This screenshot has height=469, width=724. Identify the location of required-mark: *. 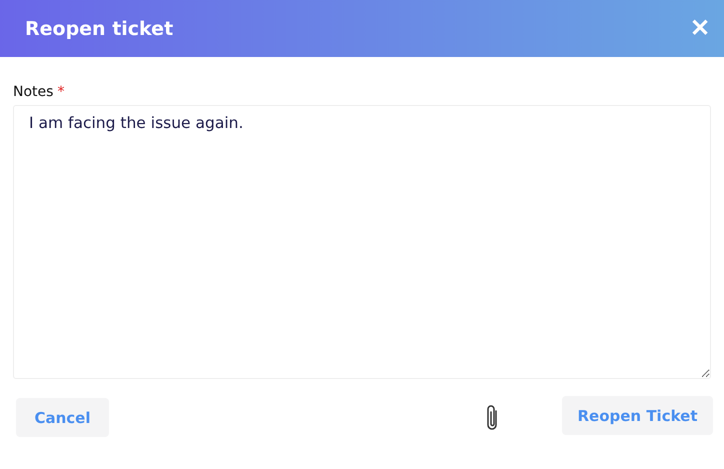
(60, 92).